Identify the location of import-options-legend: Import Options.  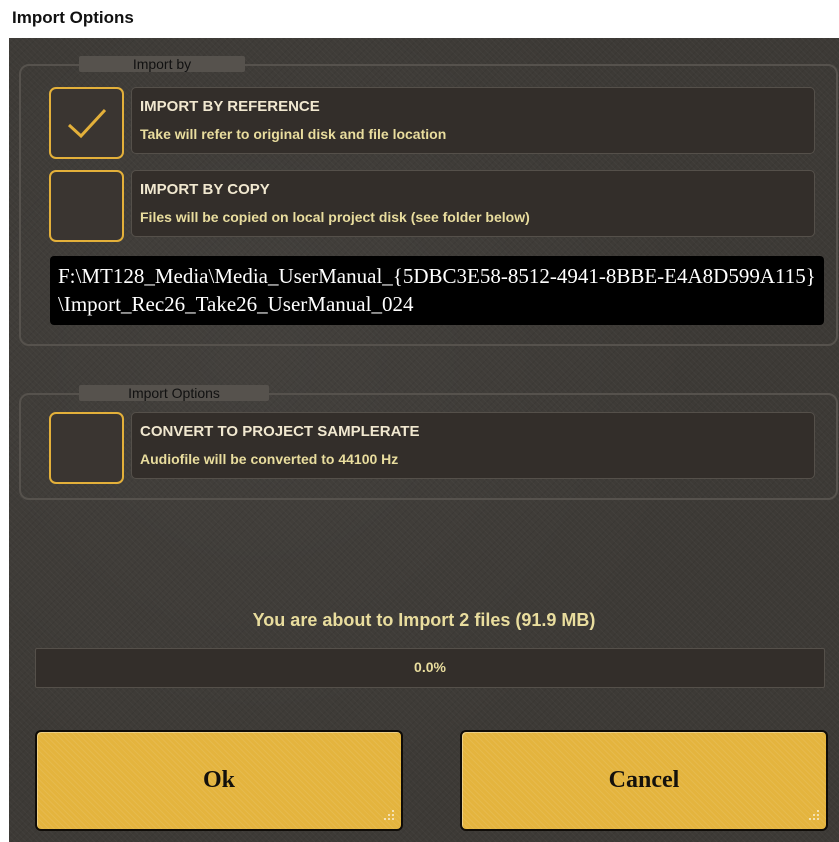
(174, 393).